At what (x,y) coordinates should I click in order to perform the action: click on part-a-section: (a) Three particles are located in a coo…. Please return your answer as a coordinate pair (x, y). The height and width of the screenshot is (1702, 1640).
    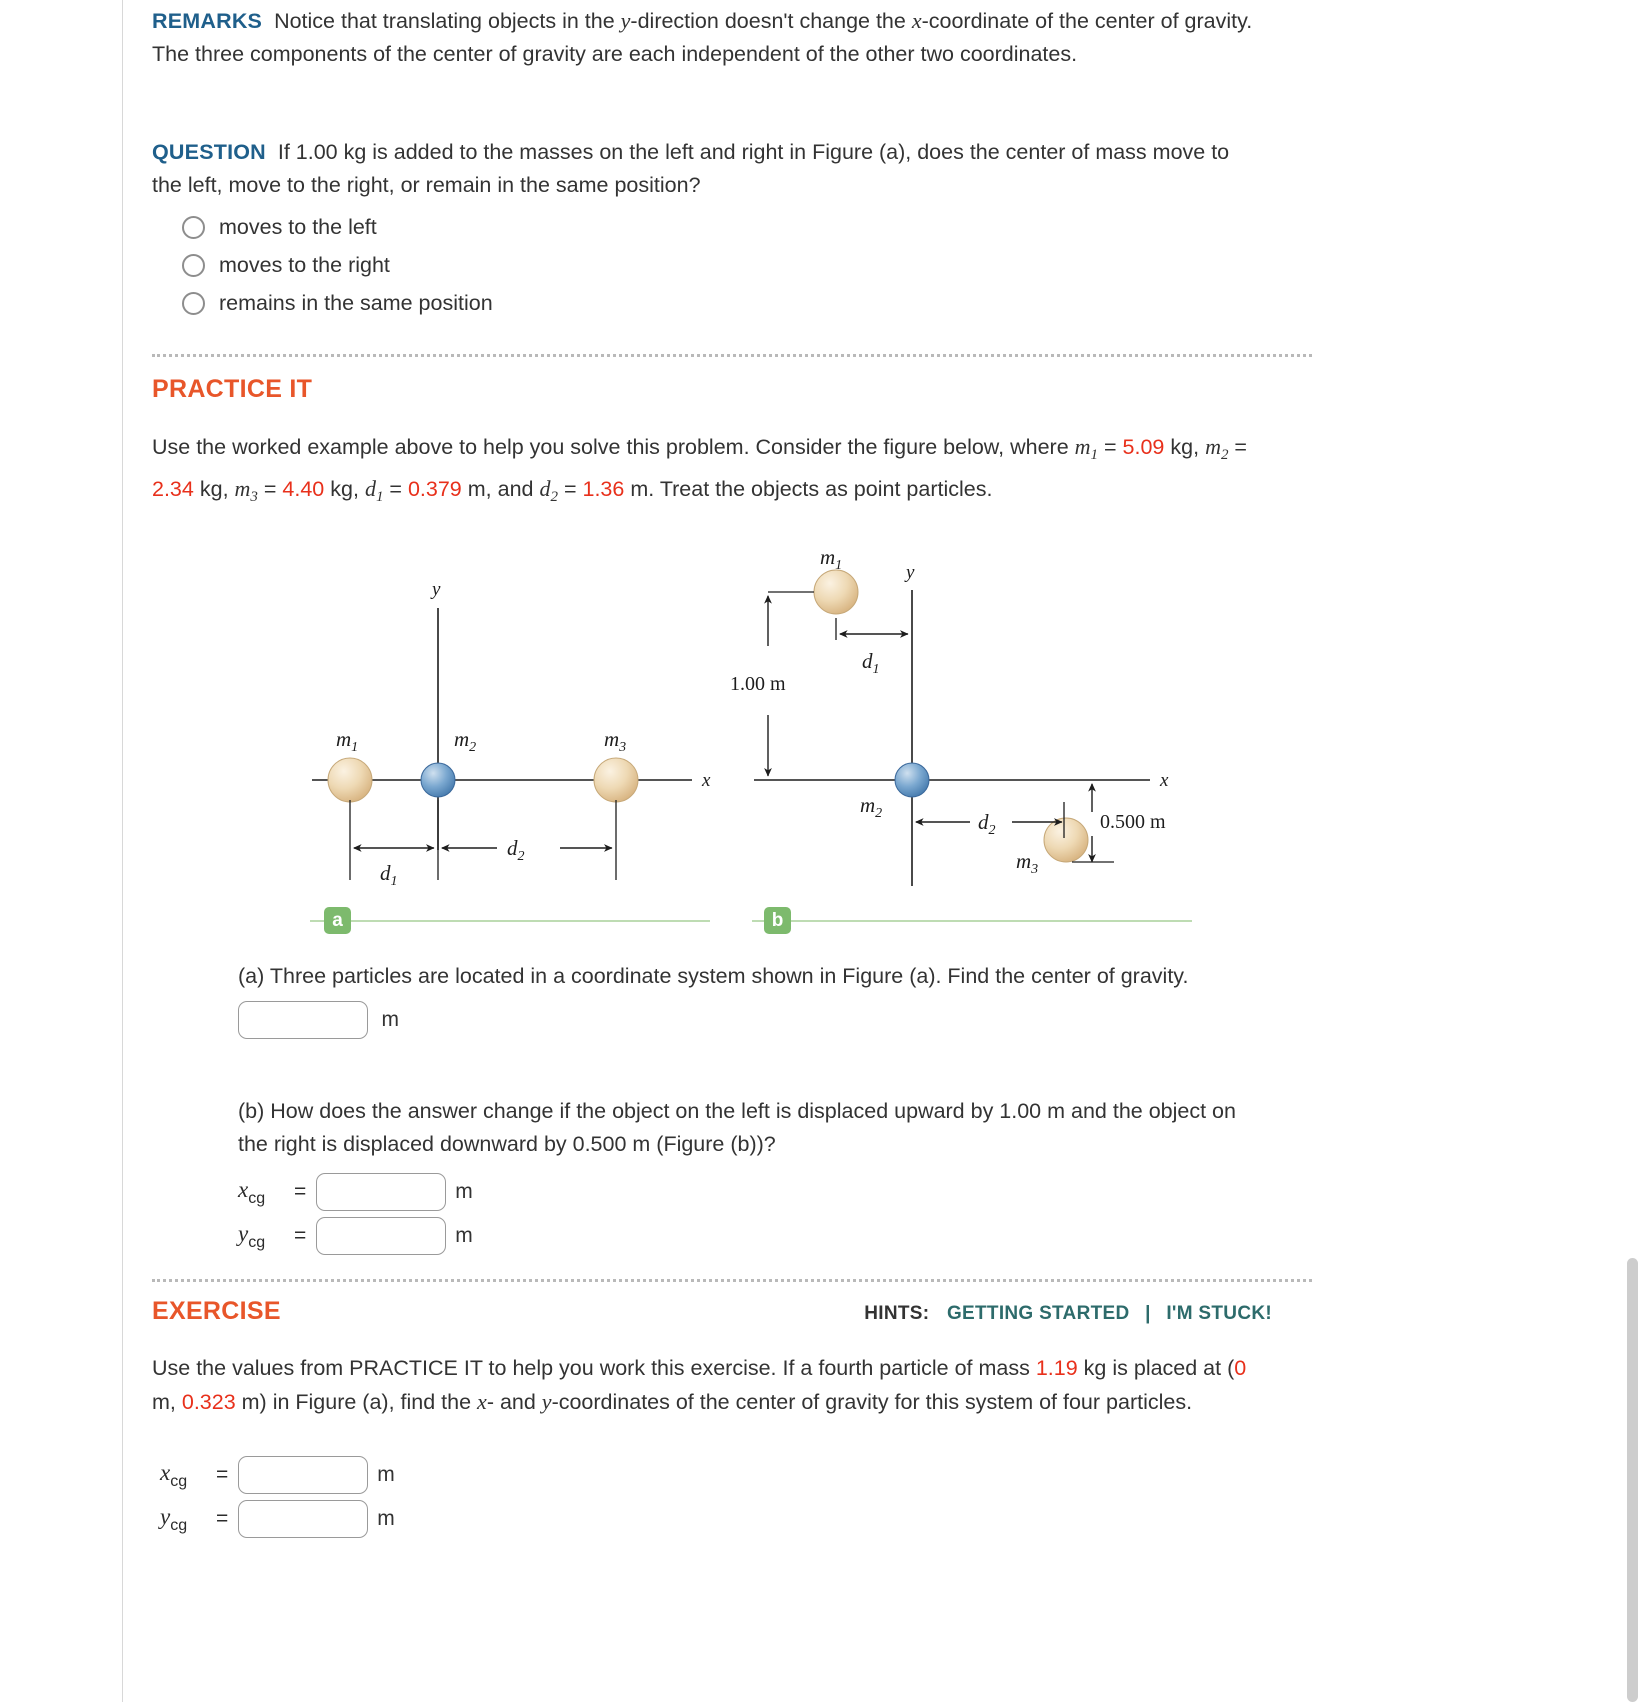
    Looking at the image, I should click on (748, 999).